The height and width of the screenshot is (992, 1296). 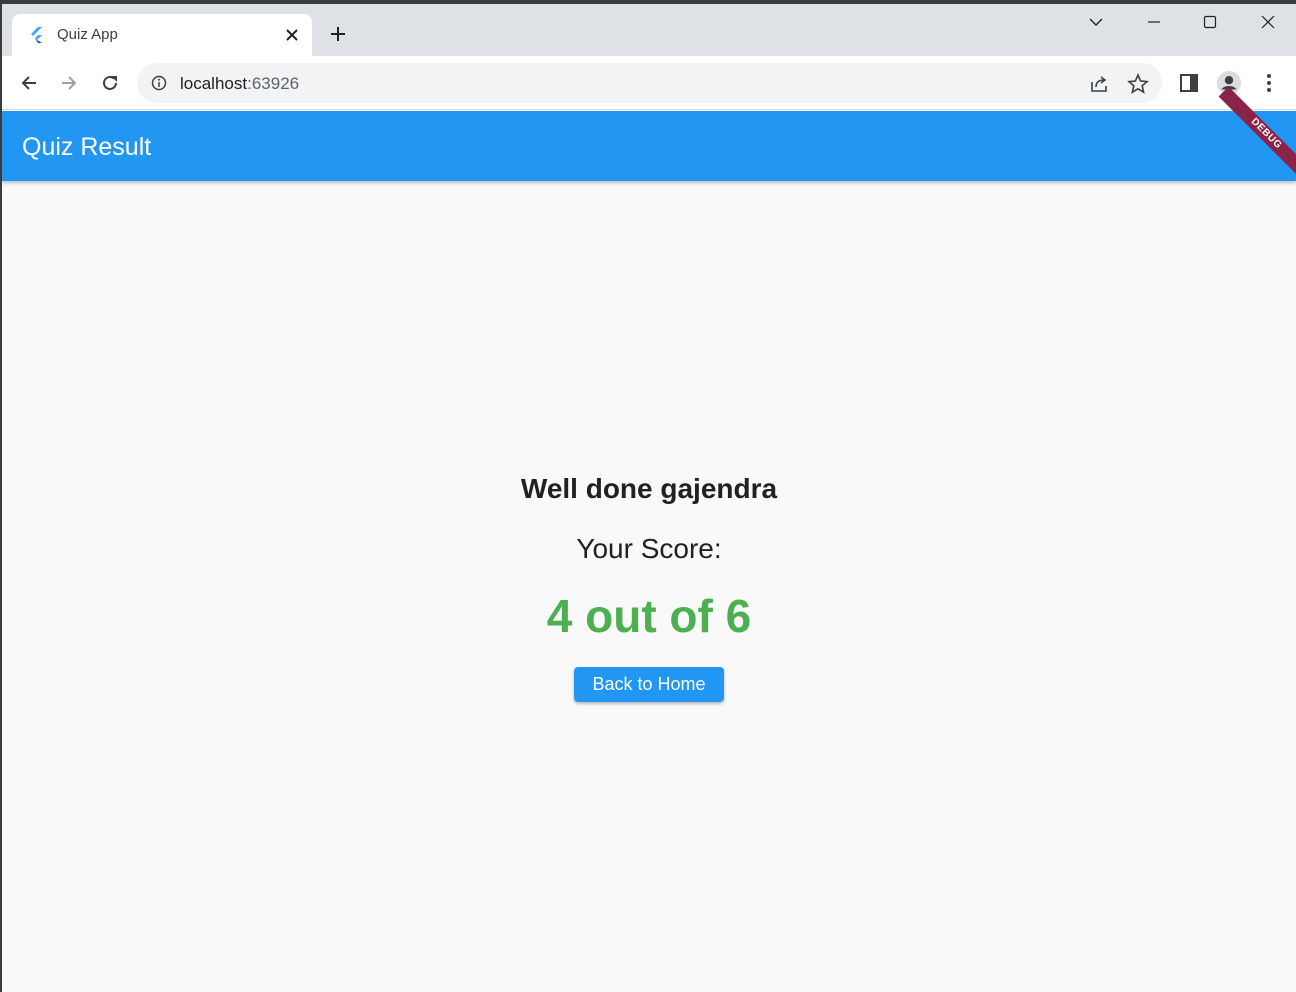 I want to click on minimize-icon, so click(x=1154, y=22).